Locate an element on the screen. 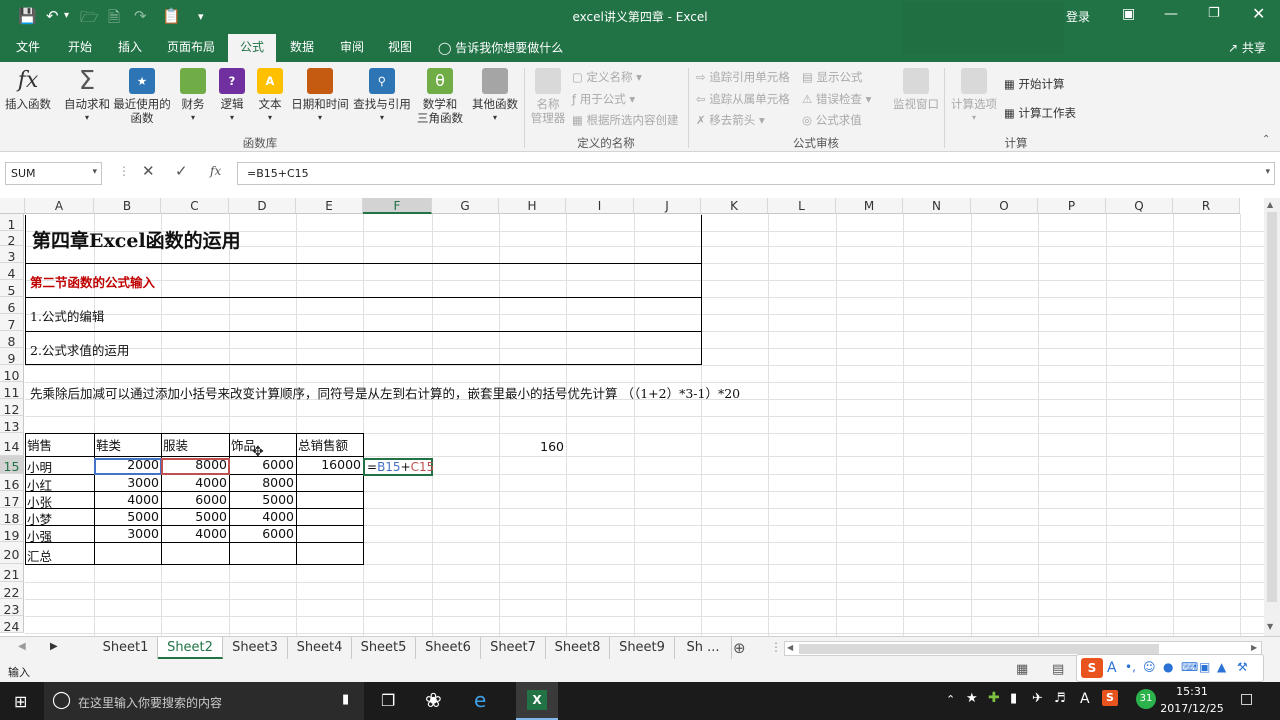 The width and height of the screenshot is (1280, 720). tab-insert: 插入 is located at coordinates (130, 47).